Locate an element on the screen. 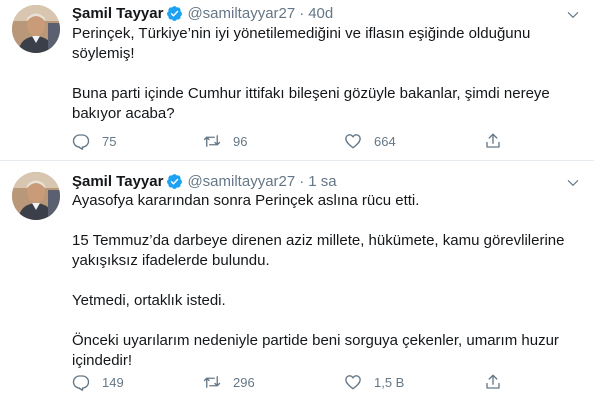 The height and width of the screenshot is (400, 594). retweet-button: 96 is located at coordinates (225, 141).